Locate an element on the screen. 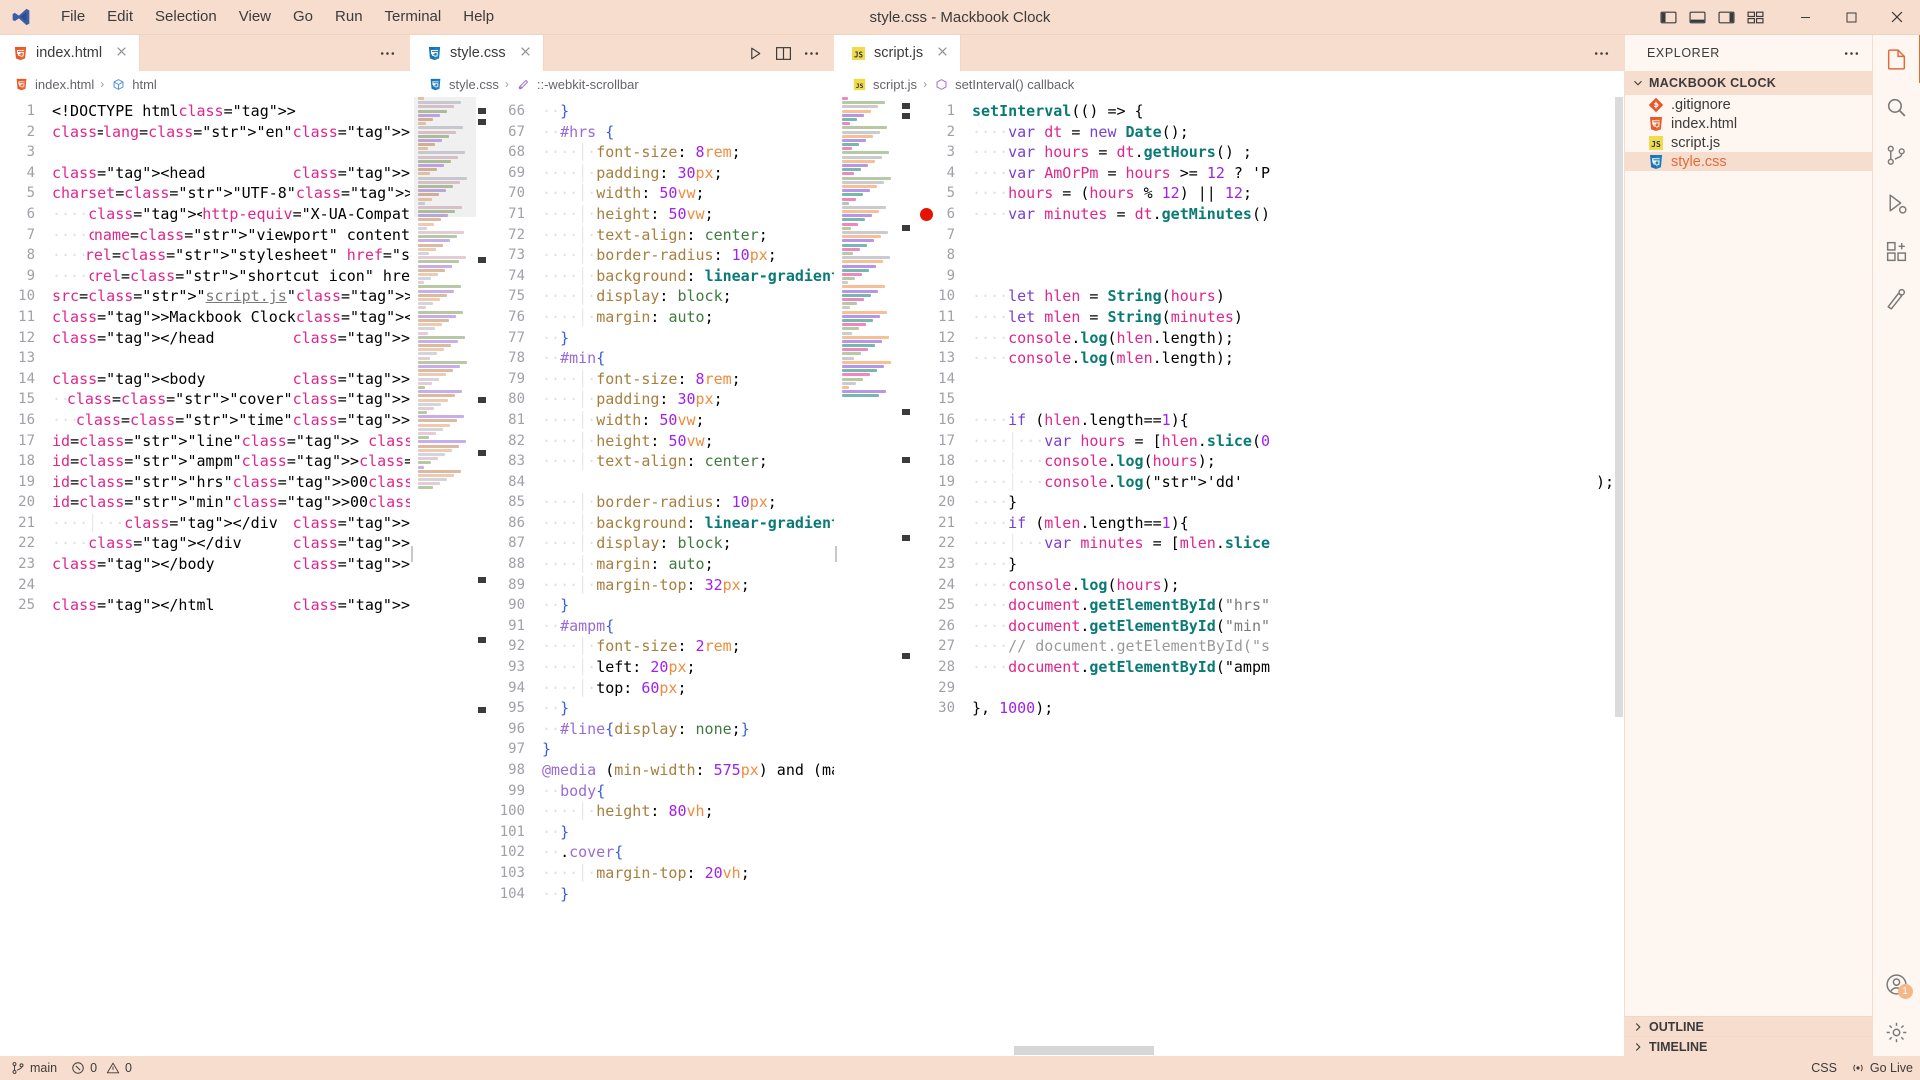  overview-ruler-style-css is located at coordinates (483, 576).